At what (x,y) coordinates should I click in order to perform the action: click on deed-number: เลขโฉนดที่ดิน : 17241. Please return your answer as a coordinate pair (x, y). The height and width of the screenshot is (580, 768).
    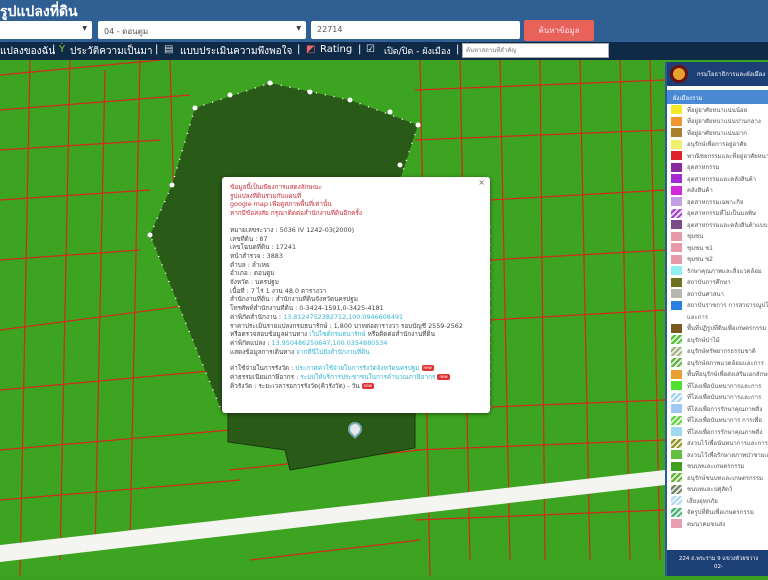
    Looking at the image, I should click on (263, 247).